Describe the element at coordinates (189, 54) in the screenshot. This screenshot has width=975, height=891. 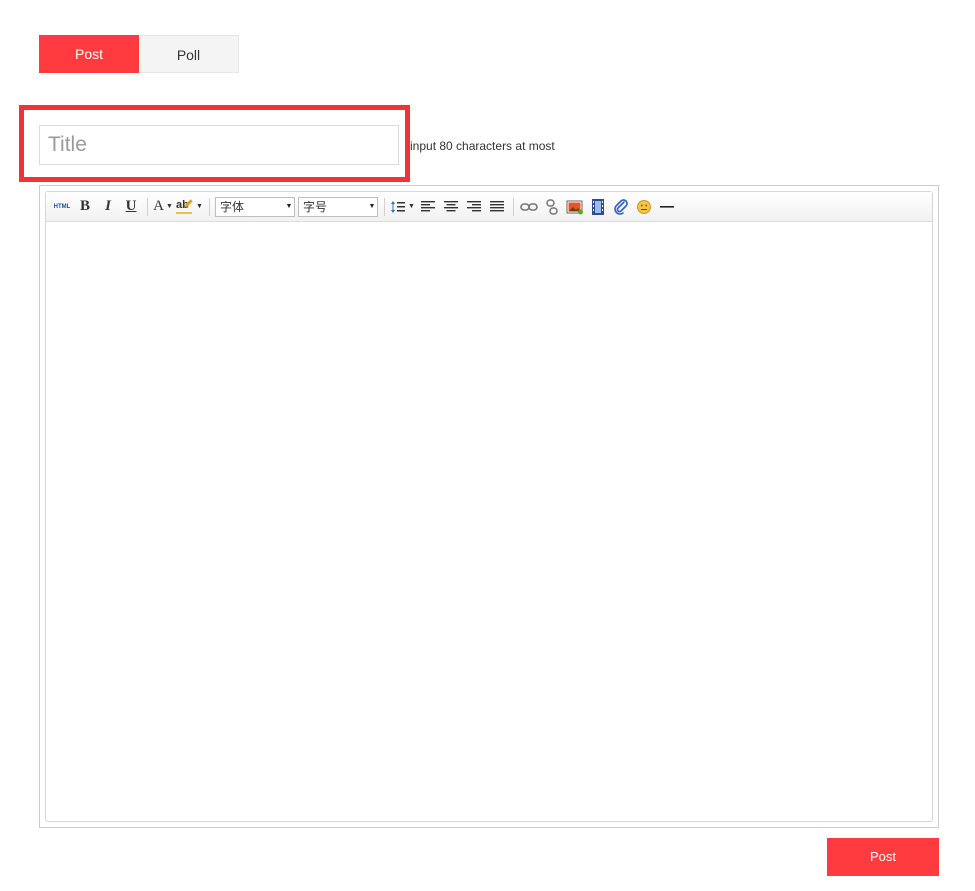
I see `tab-poll: Poll` at that location.